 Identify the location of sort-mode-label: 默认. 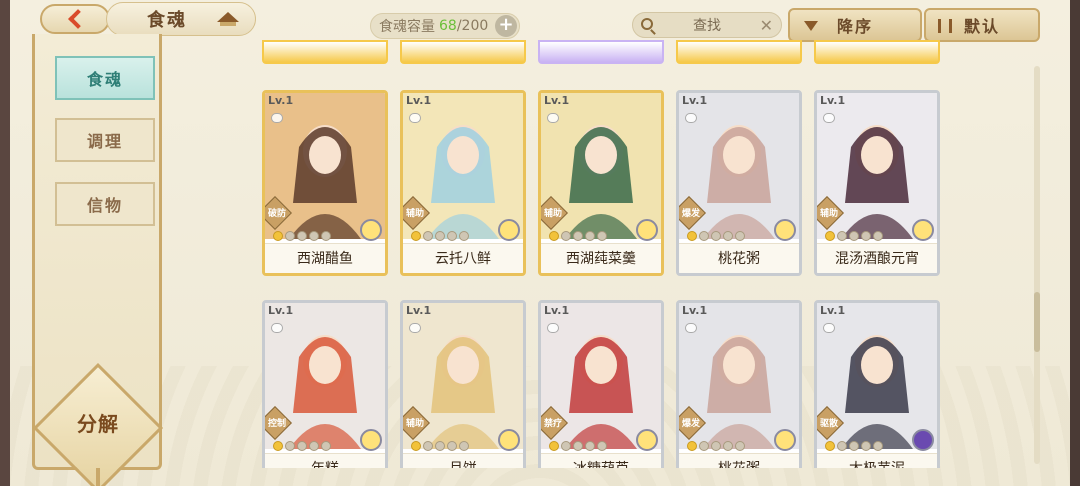
(981, 26).